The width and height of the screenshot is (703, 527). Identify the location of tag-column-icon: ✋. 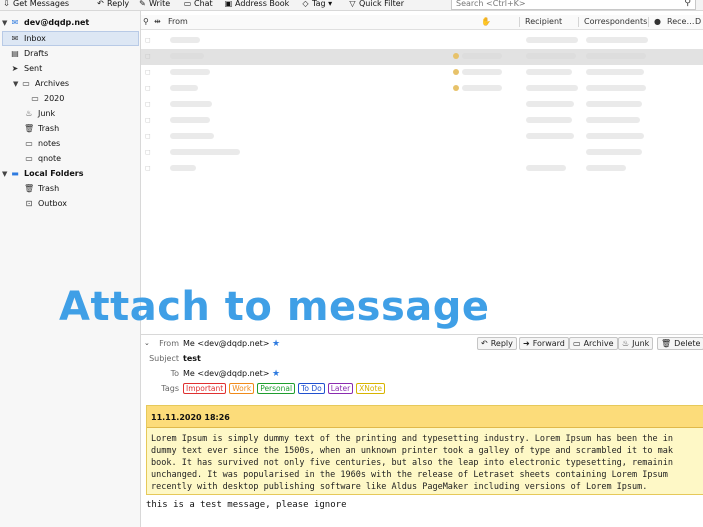
(486, 21).